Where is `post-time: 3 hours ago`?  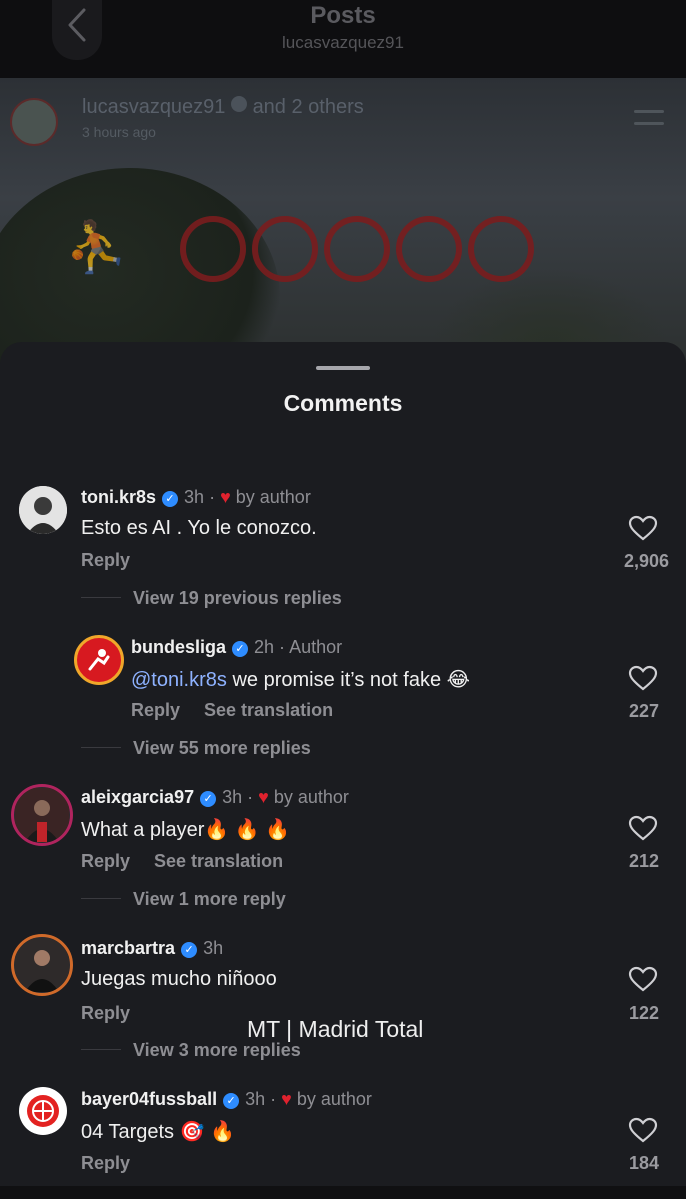
post-time: 3 hours ago is located at coordinates (119, 132).